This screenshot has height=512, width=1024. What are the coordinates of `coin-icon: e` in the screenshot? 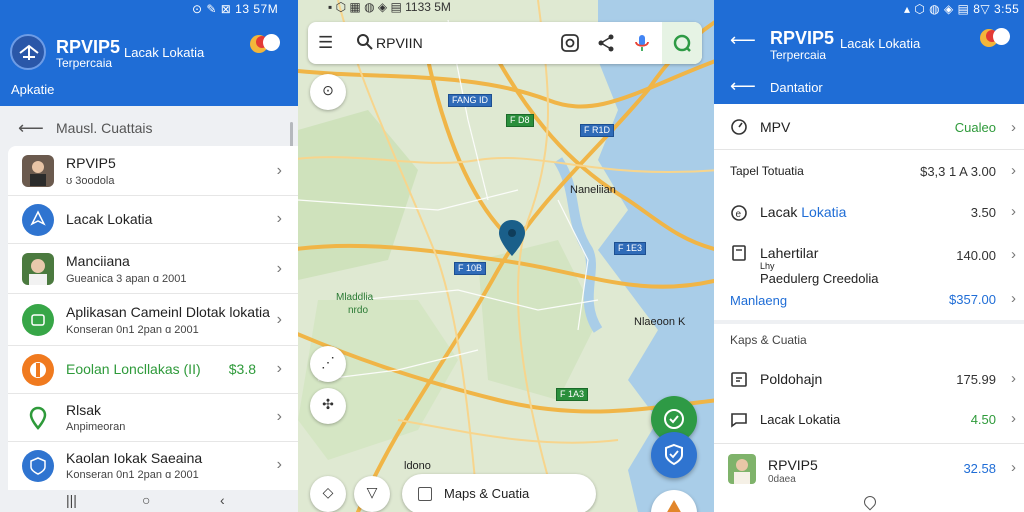 It's located at (739, 213).